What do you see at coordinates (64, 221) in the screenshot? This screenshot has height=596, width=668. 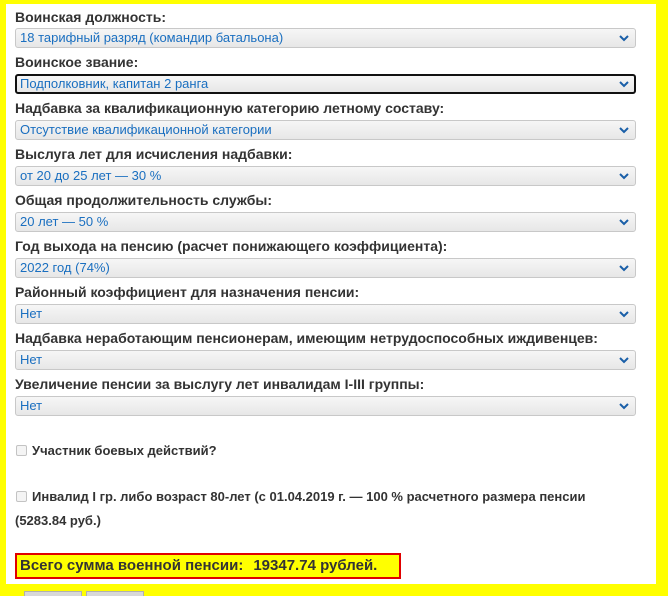 I see `select-total-service-value: 20 лет — 50 %` at bounding box center [64, 221].